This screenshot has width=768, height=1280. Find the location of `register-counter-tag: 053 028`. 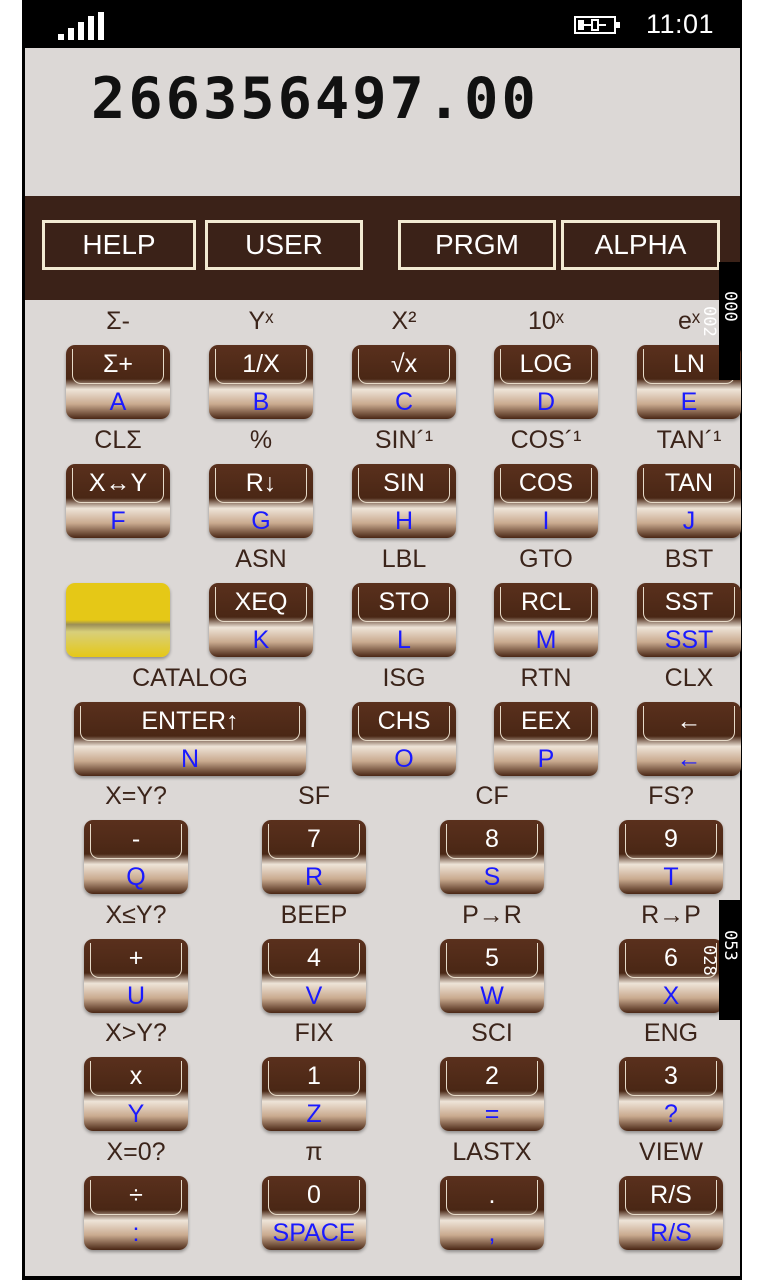

register-counter-tag: 053 028 is located at coordinates (719, 960).